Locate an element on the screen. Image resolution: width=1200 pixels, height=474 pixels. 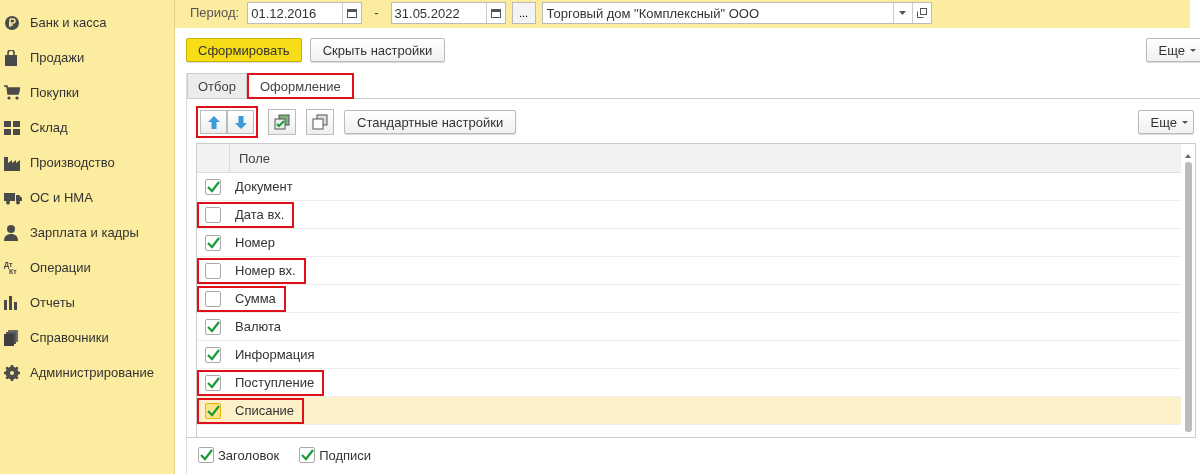
period-label: Период: is located at coordinates (215, 12).